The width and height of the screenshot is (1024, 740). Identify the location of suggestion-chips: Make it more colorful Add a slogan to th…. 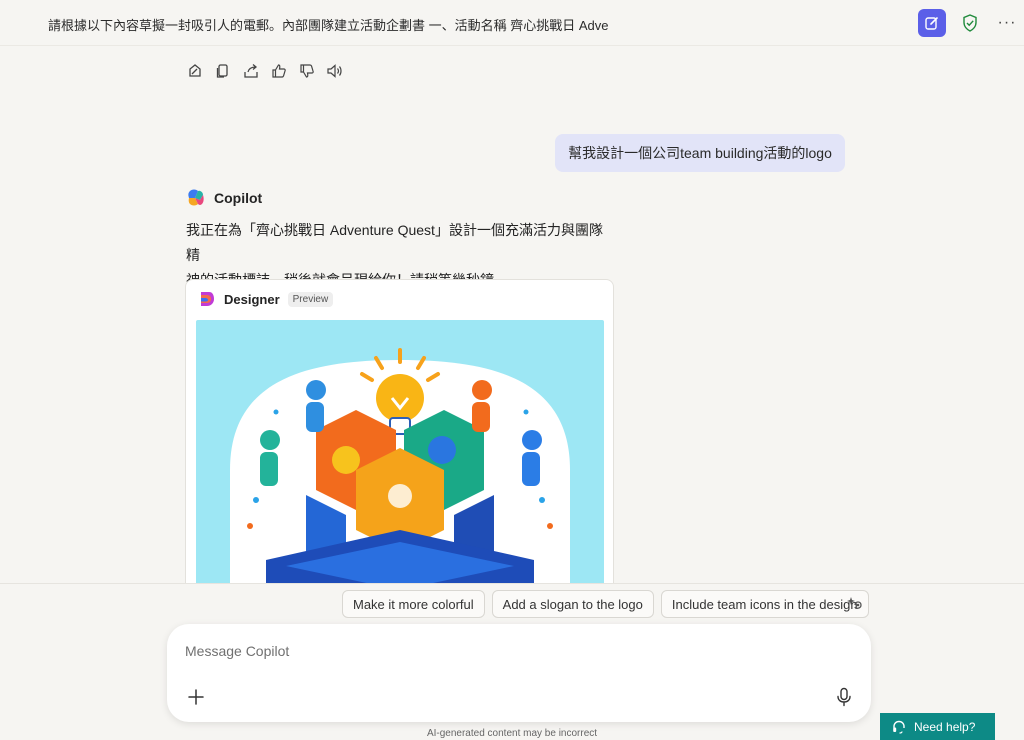
(605, 604).